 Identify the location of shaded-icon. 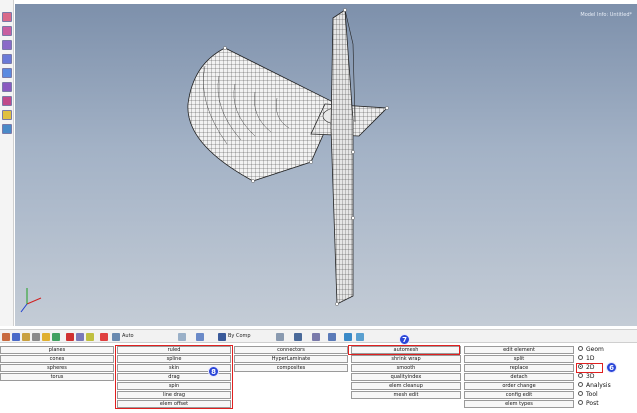
(182, 337).